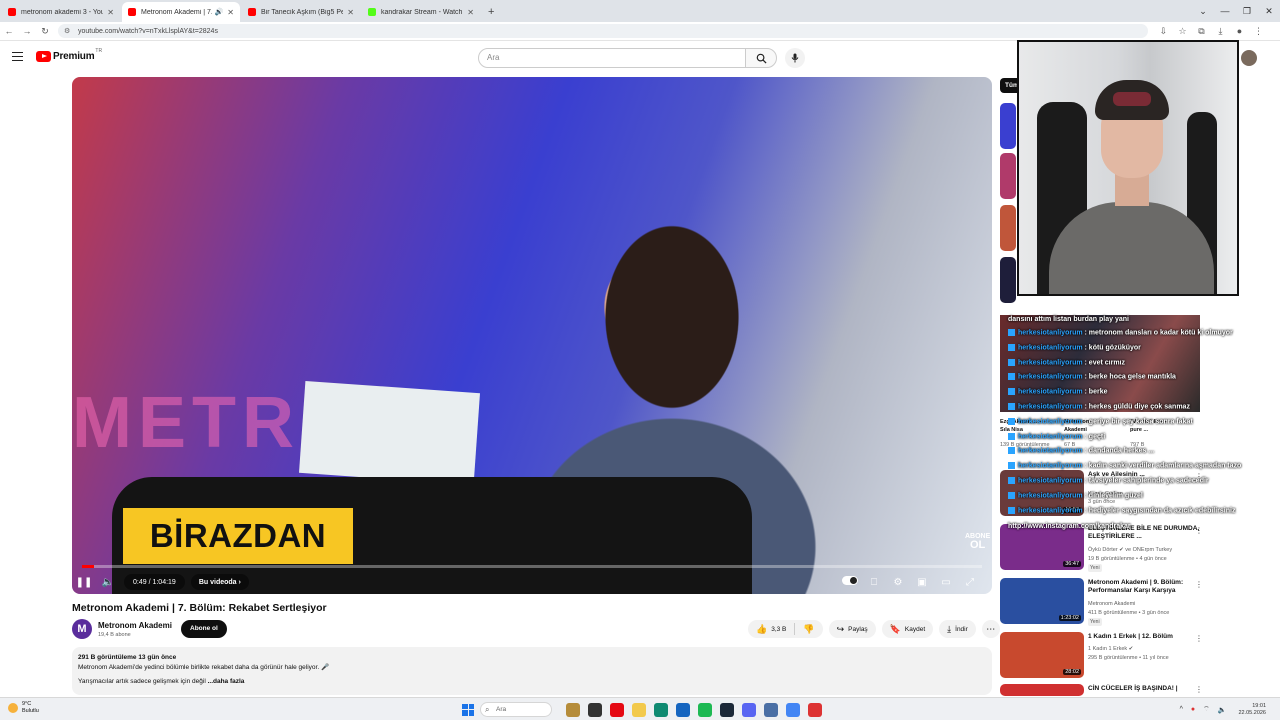 This screenshot has width=1280, height=720. Describe the element at coordinates (898, 582) in the screenshot. I see `settings-gear-icon: ⚙` at that location.